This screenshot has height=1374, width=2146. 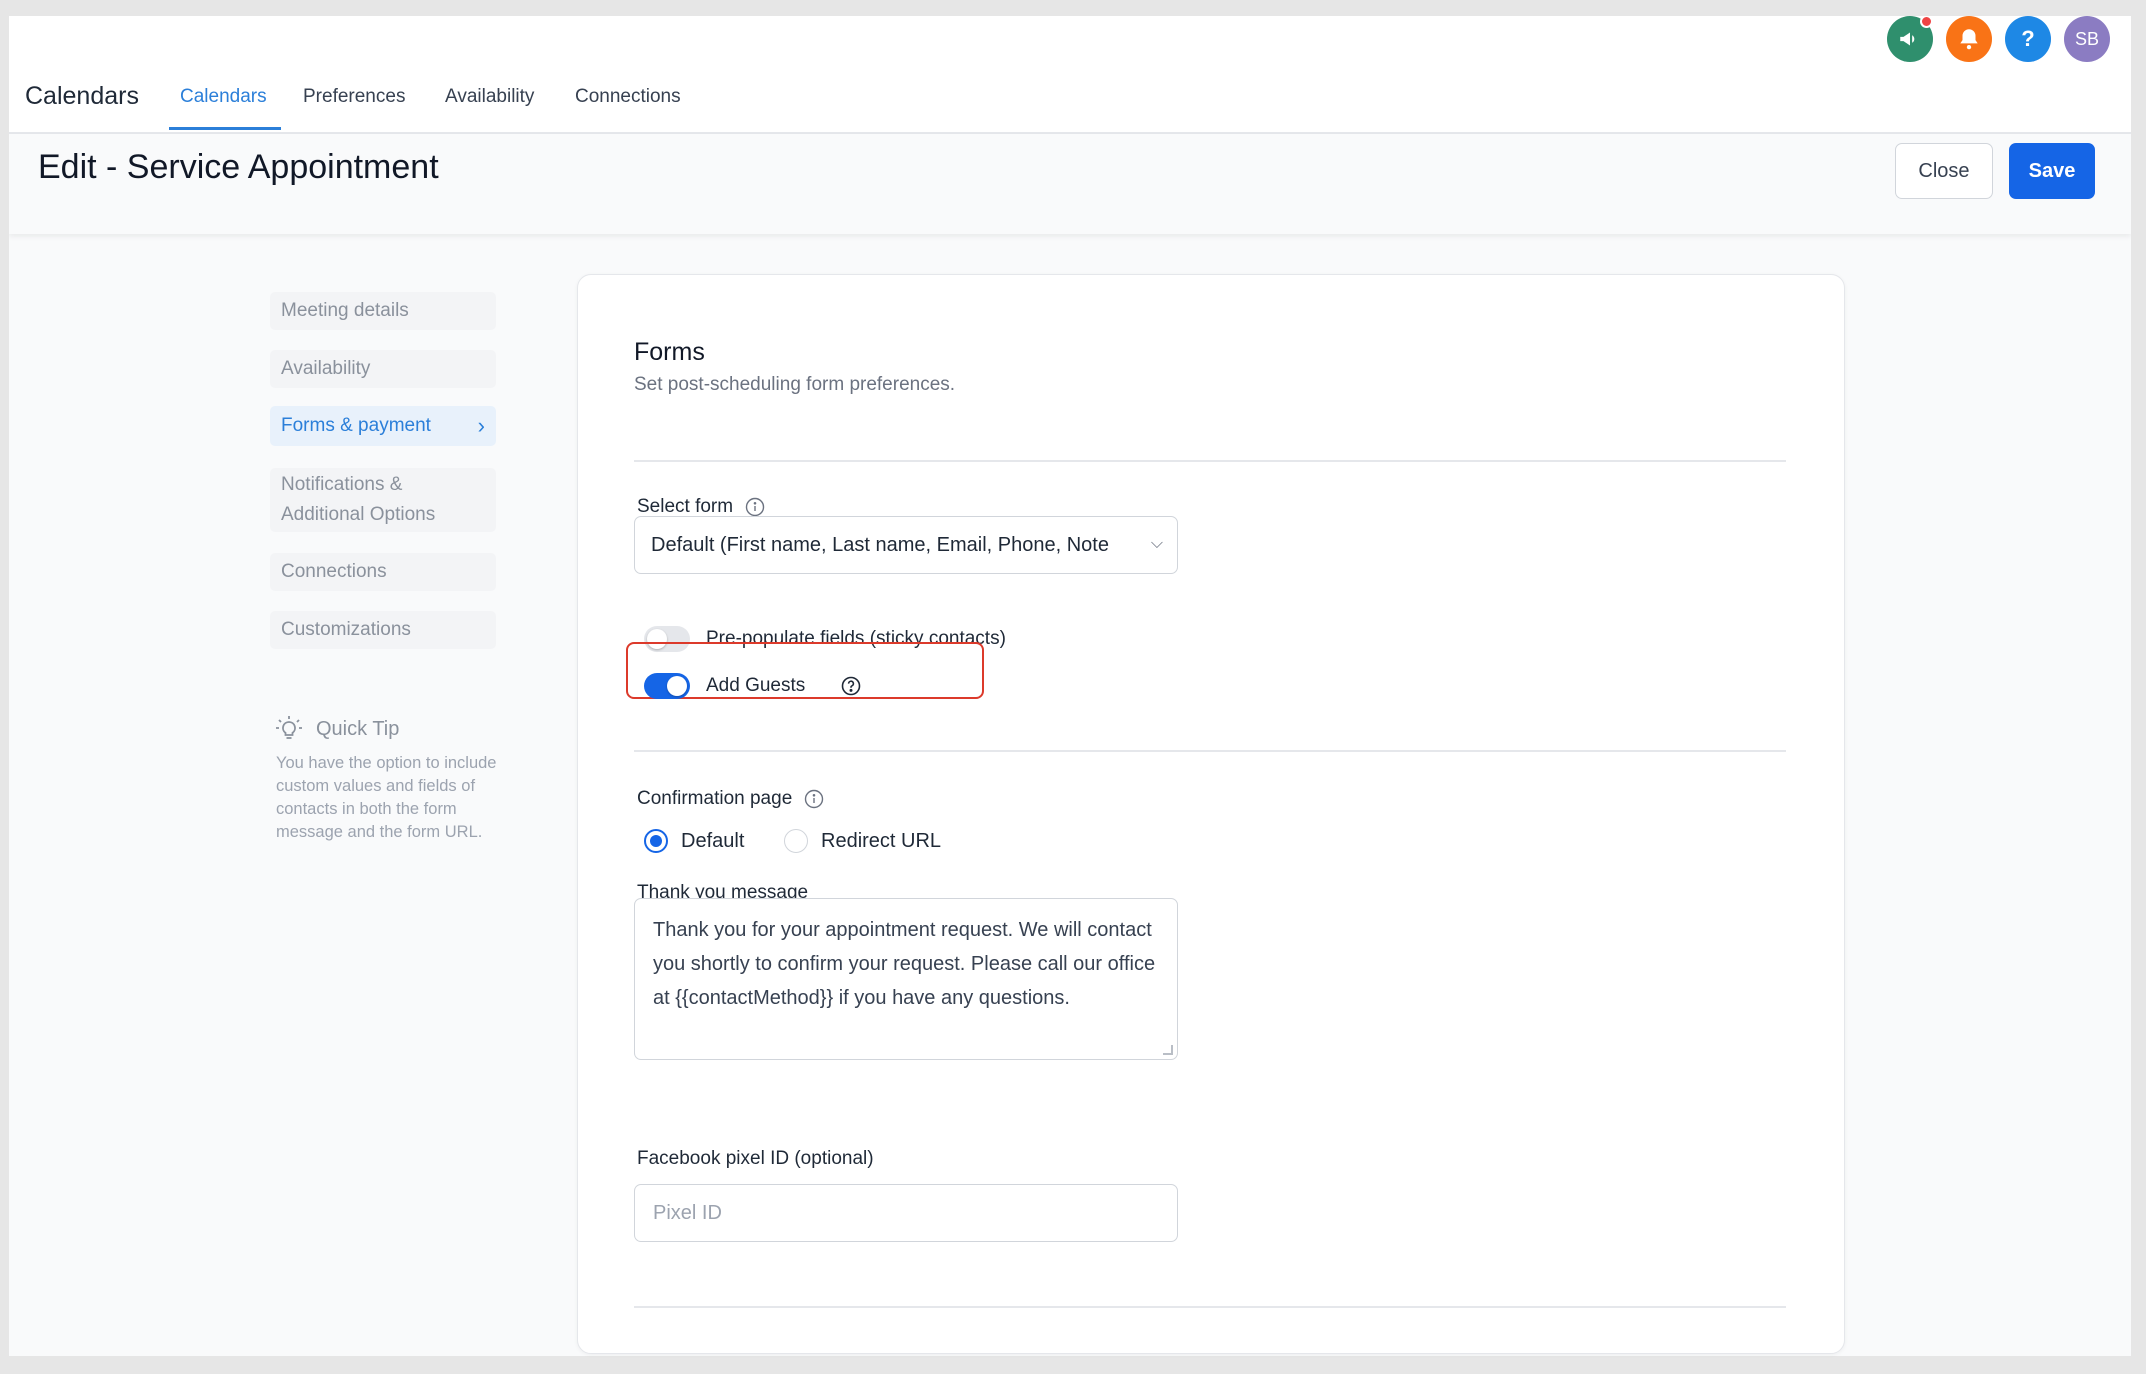 I want to click on help-icon: ?, so click(x=2028, y=38).